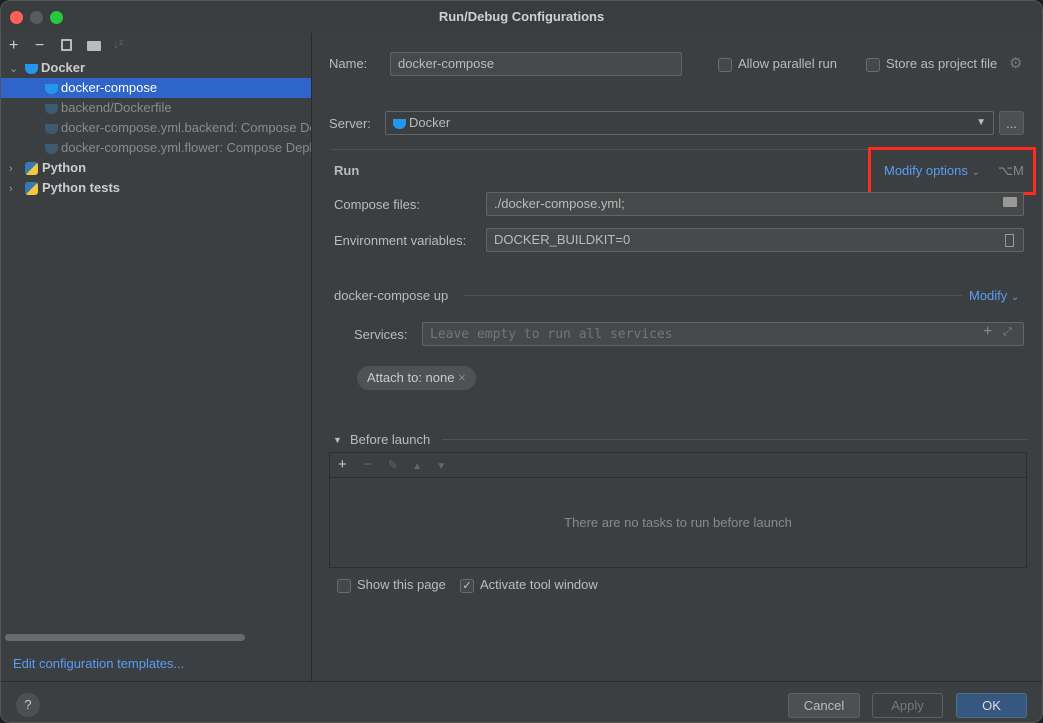  I want to click on activate-tool-checkbox: ✓ Activate tool window, so click(529, 585).